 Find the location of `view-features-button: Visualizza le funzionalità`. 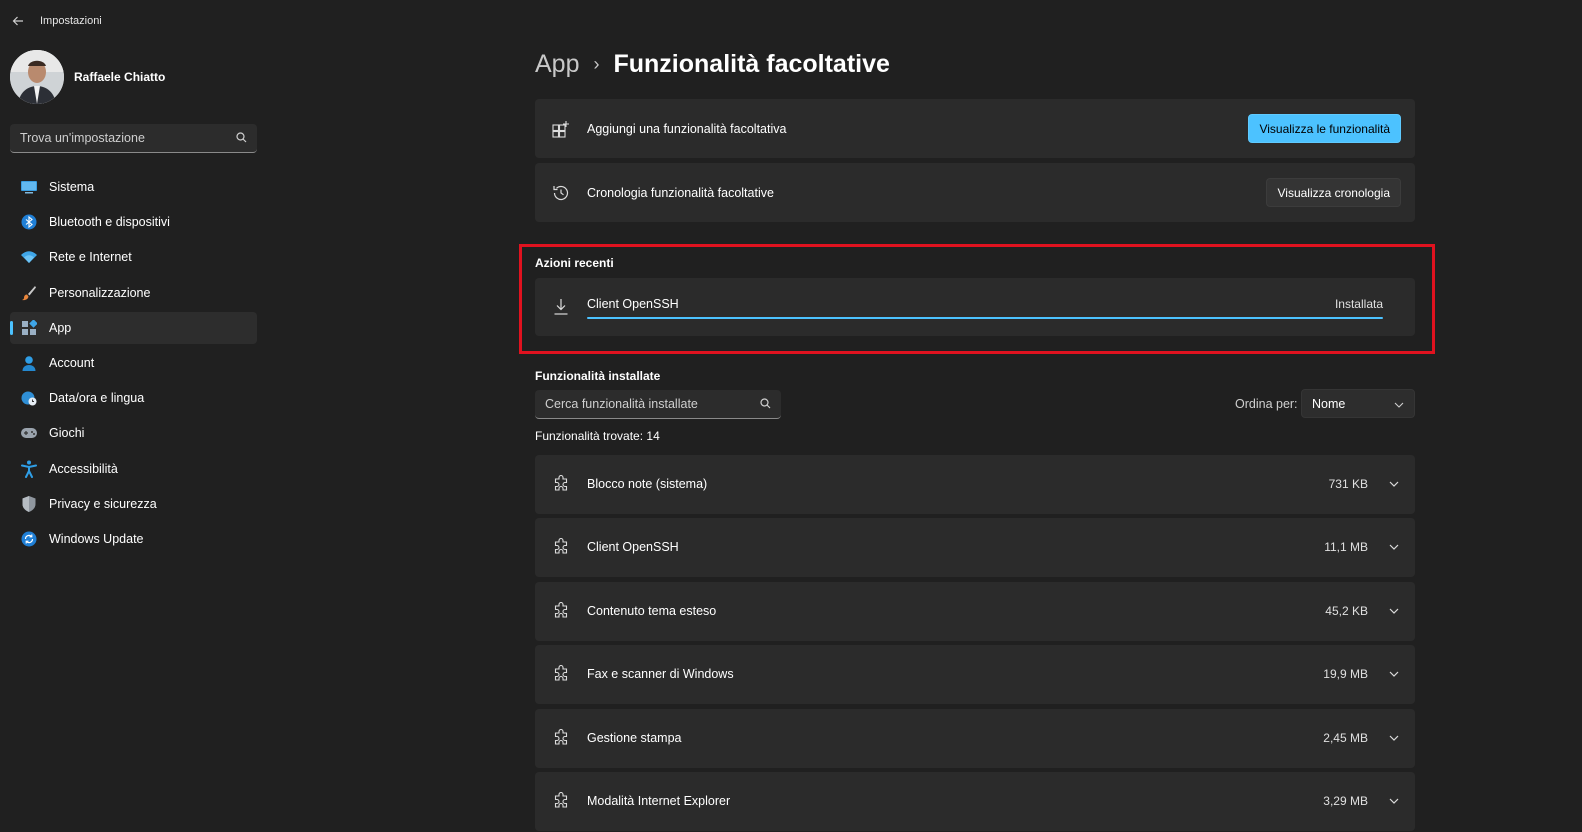

view-features-button: Visualizza le funzionalità is located at coordinates (1324, 128).